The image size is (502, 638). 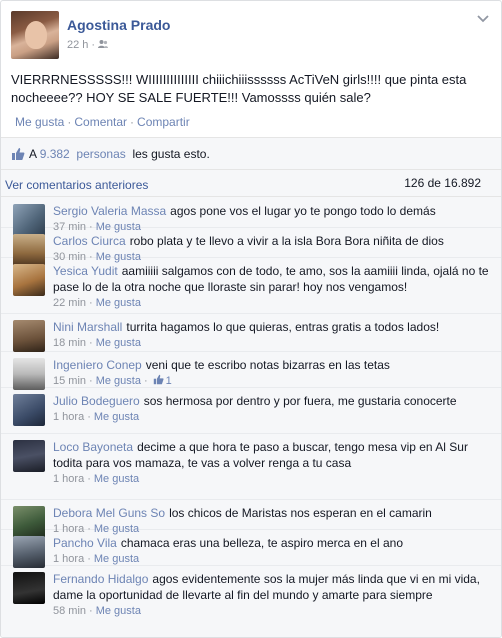 I want to click on likes-people: personas, so click(x=100, y=154).